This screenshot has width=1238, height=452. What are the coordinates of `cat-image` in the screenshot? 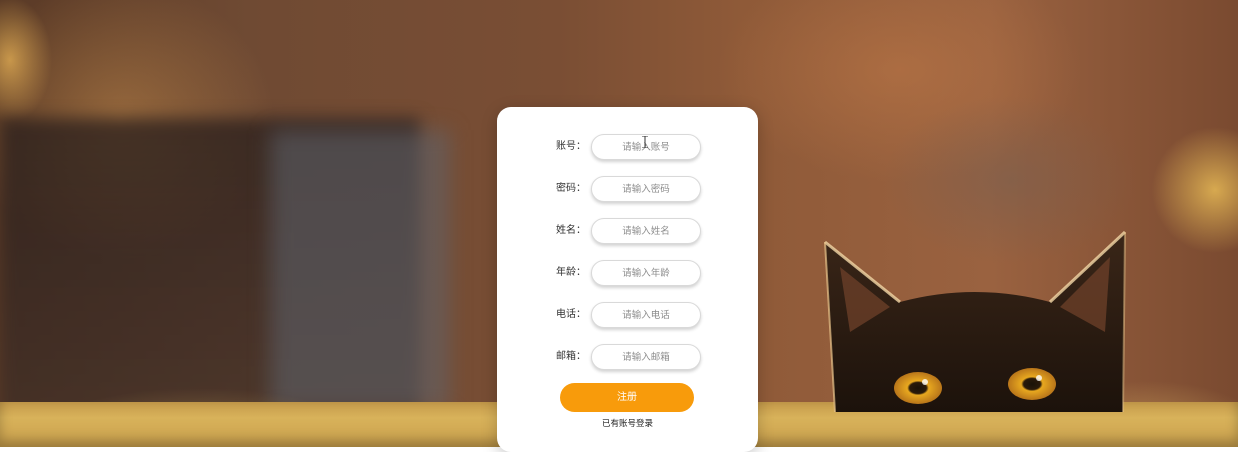 It's located at (975, 321).